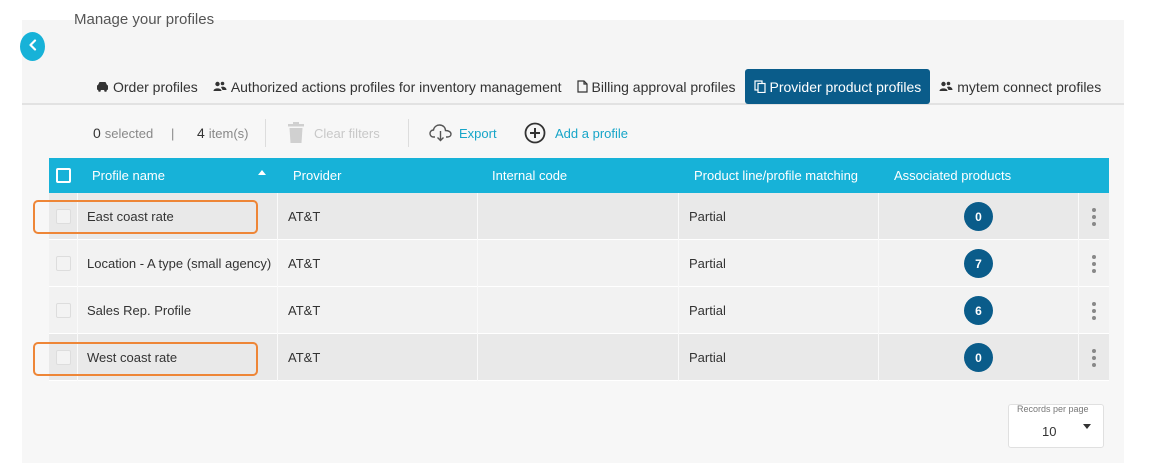 Image resolution: width=1152 pixels, height=463 pixels. Describe the element at coordinates (63, 175) in the screenshot. I see `select-all-checkbox` at that location.